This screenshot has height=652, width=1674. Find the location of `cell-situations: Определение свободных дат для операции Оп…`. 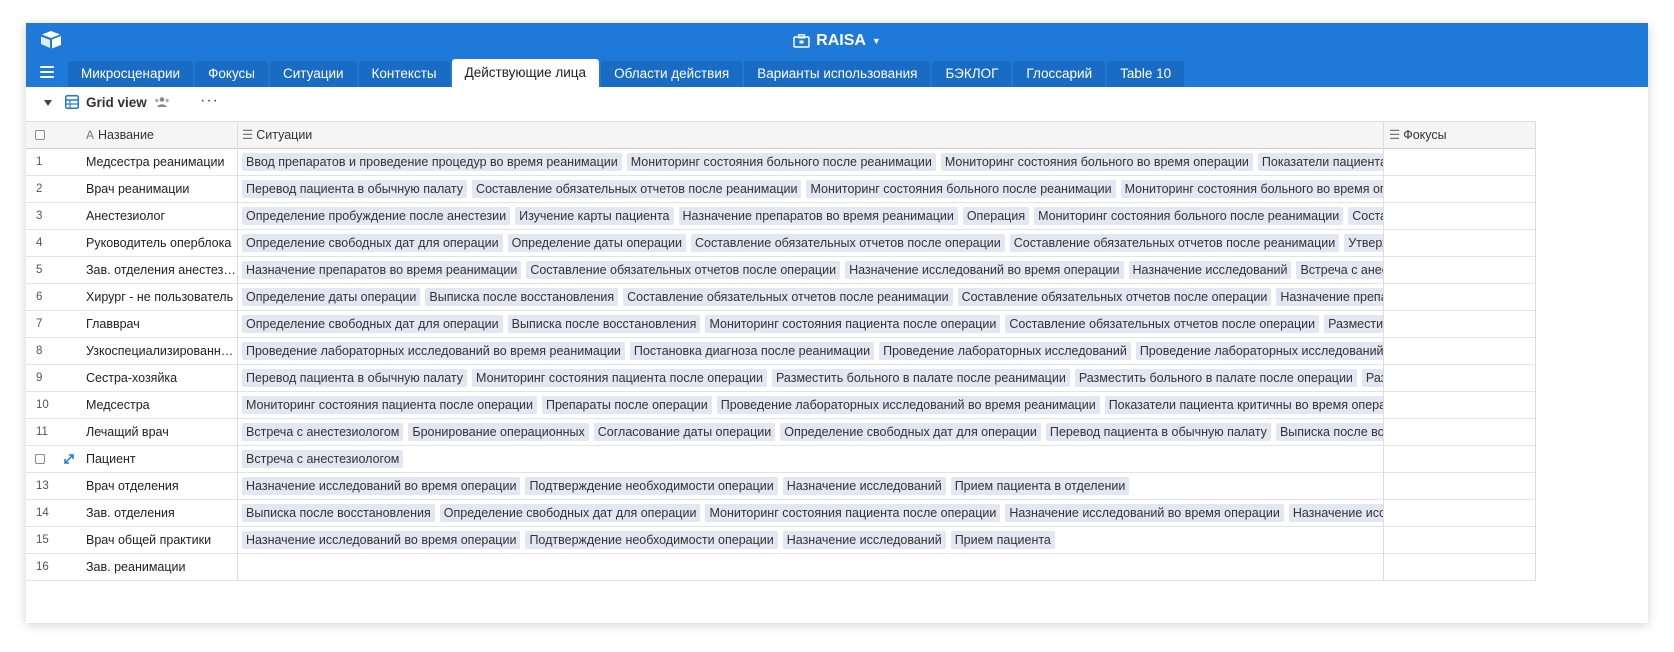

cell-situations: Определение свободных дат для операции Оп… is located at coordinates (811, 243).